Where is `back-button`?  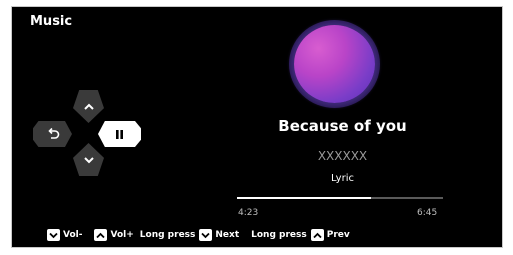
back-button is located at coordinates (52, 134).